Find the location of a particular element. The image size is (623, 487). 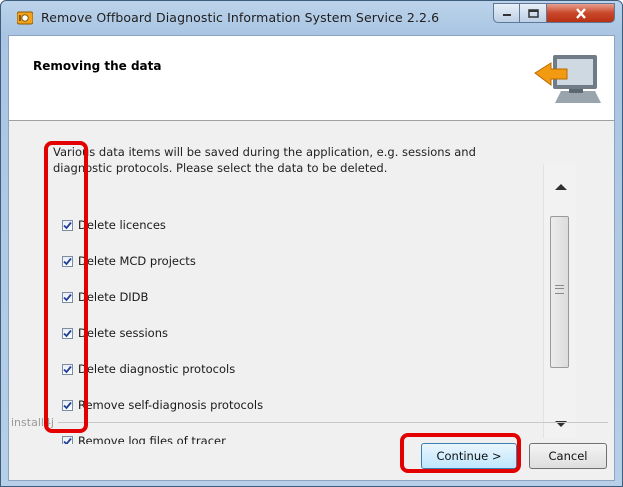

grip-icon is located at coordinates (559, 289).